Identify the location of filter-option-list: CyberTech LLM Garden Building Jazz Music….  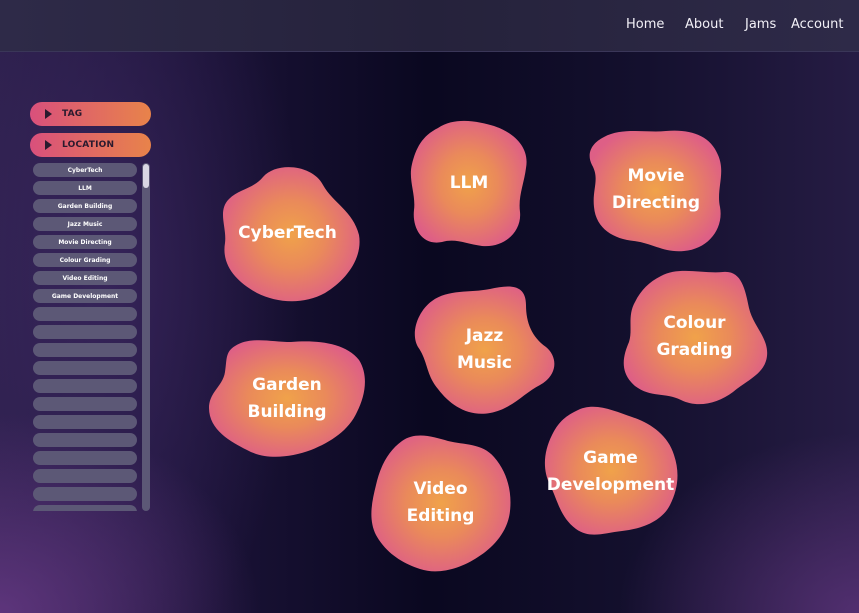
(85, 337).